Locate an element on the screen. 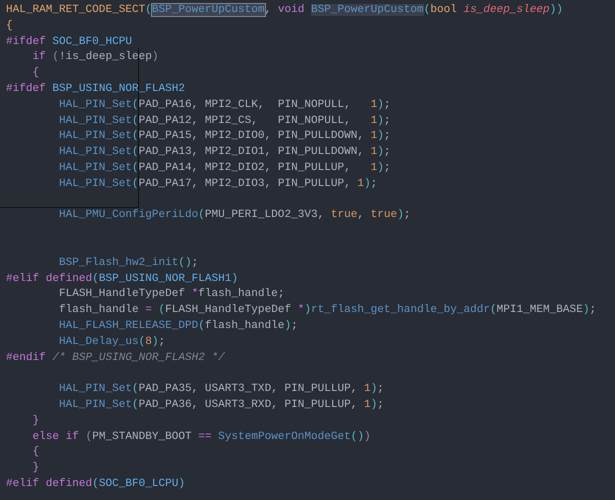  code-line: HAL_PIN_Set(PAD_PA15, MPI2_DIO0, PIN_PULLDOWN, 1); is located at coordinates (225, 136).